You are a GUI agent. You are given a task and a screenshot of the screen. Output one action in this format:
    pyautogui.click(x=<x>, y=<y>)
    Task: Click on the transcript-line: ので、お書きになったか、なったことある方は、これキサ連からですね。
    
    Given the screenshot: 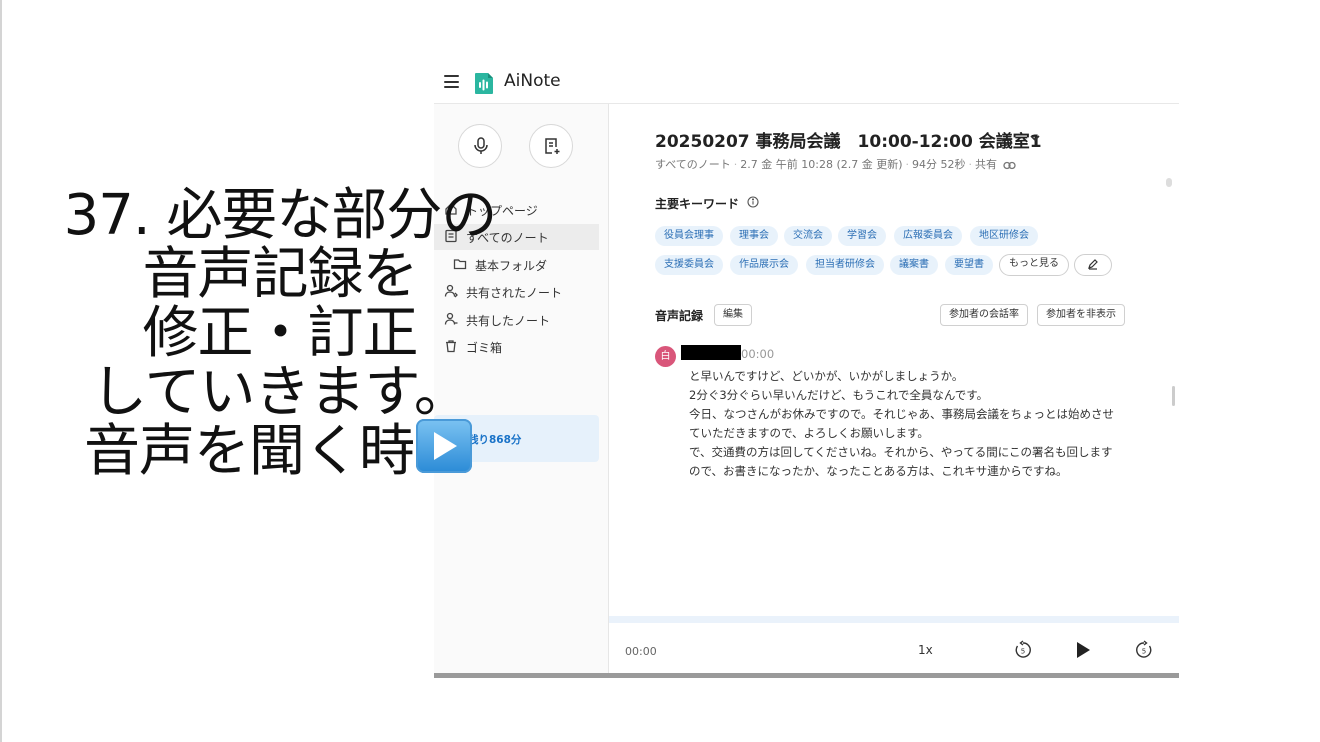 What is the action you would take?
    pyautogui.click(x=878, y=471)
    